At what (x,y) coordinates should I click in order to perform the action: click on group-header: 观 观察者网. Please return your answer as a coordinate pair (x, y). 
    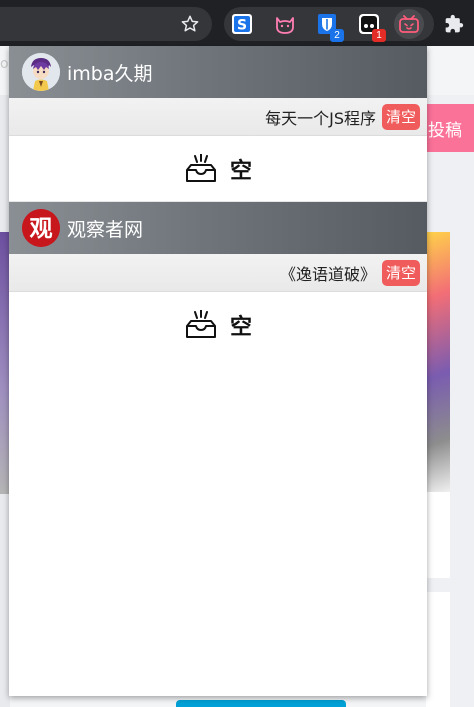
    Looking at the image, I should click on (218, 228).